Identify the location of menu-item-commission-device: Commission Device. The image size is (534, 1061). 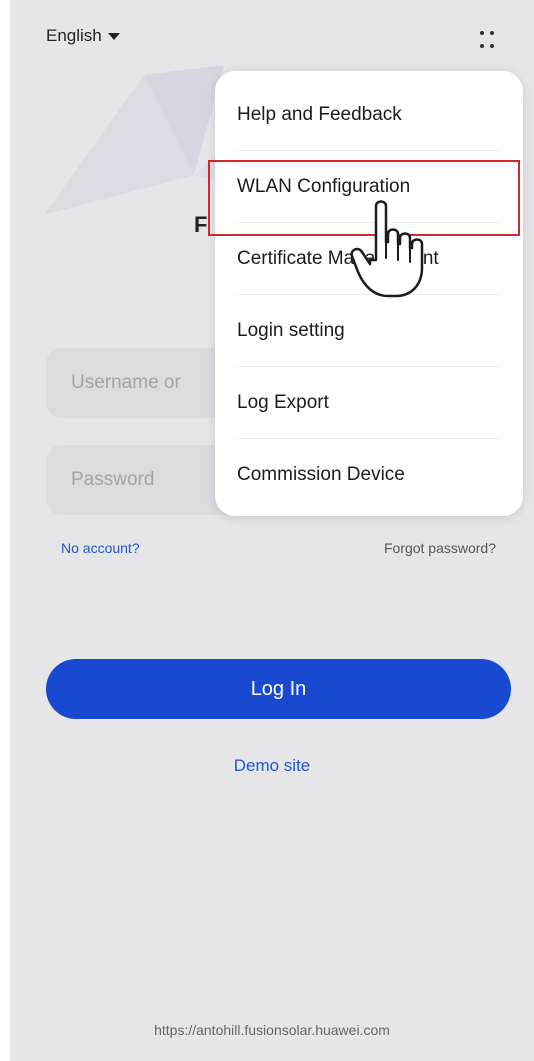
(369, 475).